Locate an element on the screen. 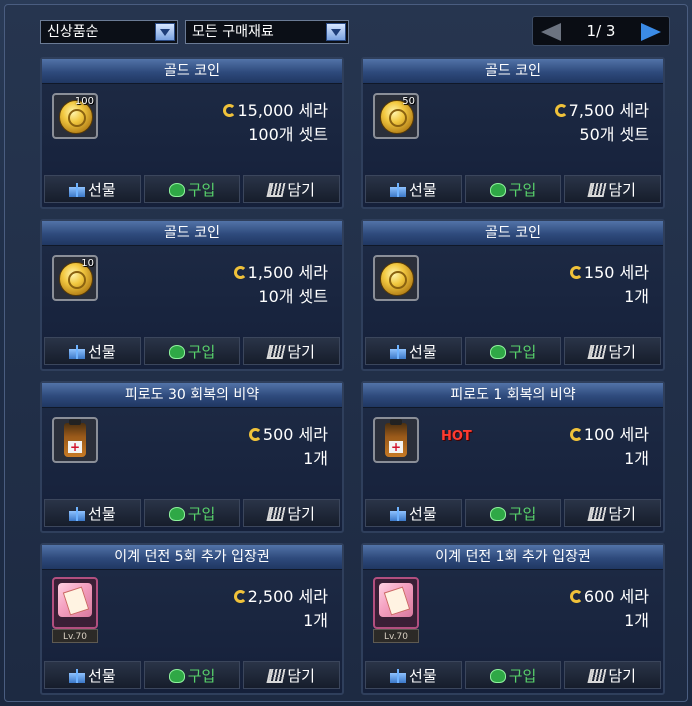  item-price: 100 세라 is located at coordinates (609, 433).